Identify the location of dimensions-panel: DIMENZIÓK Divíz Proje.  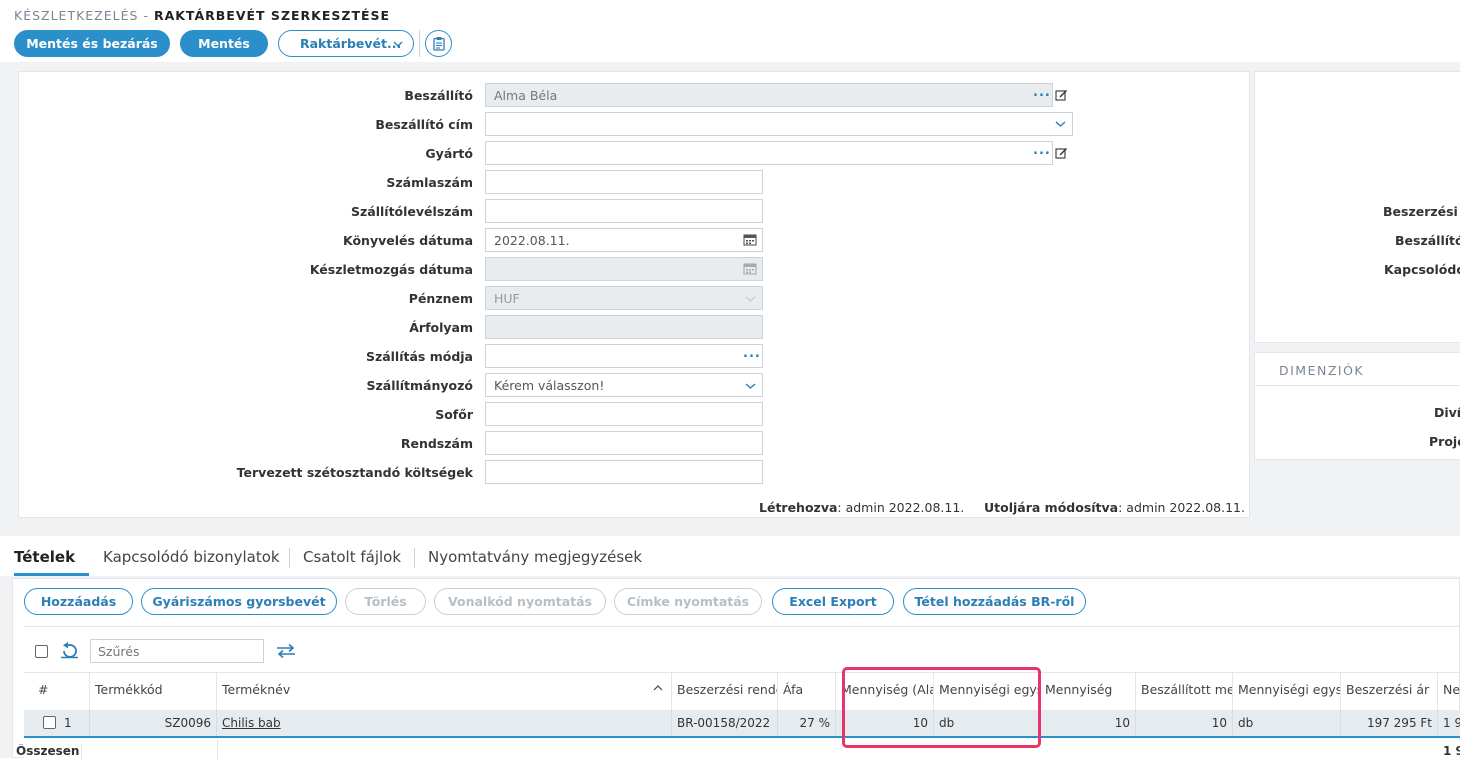
(1357, 406).